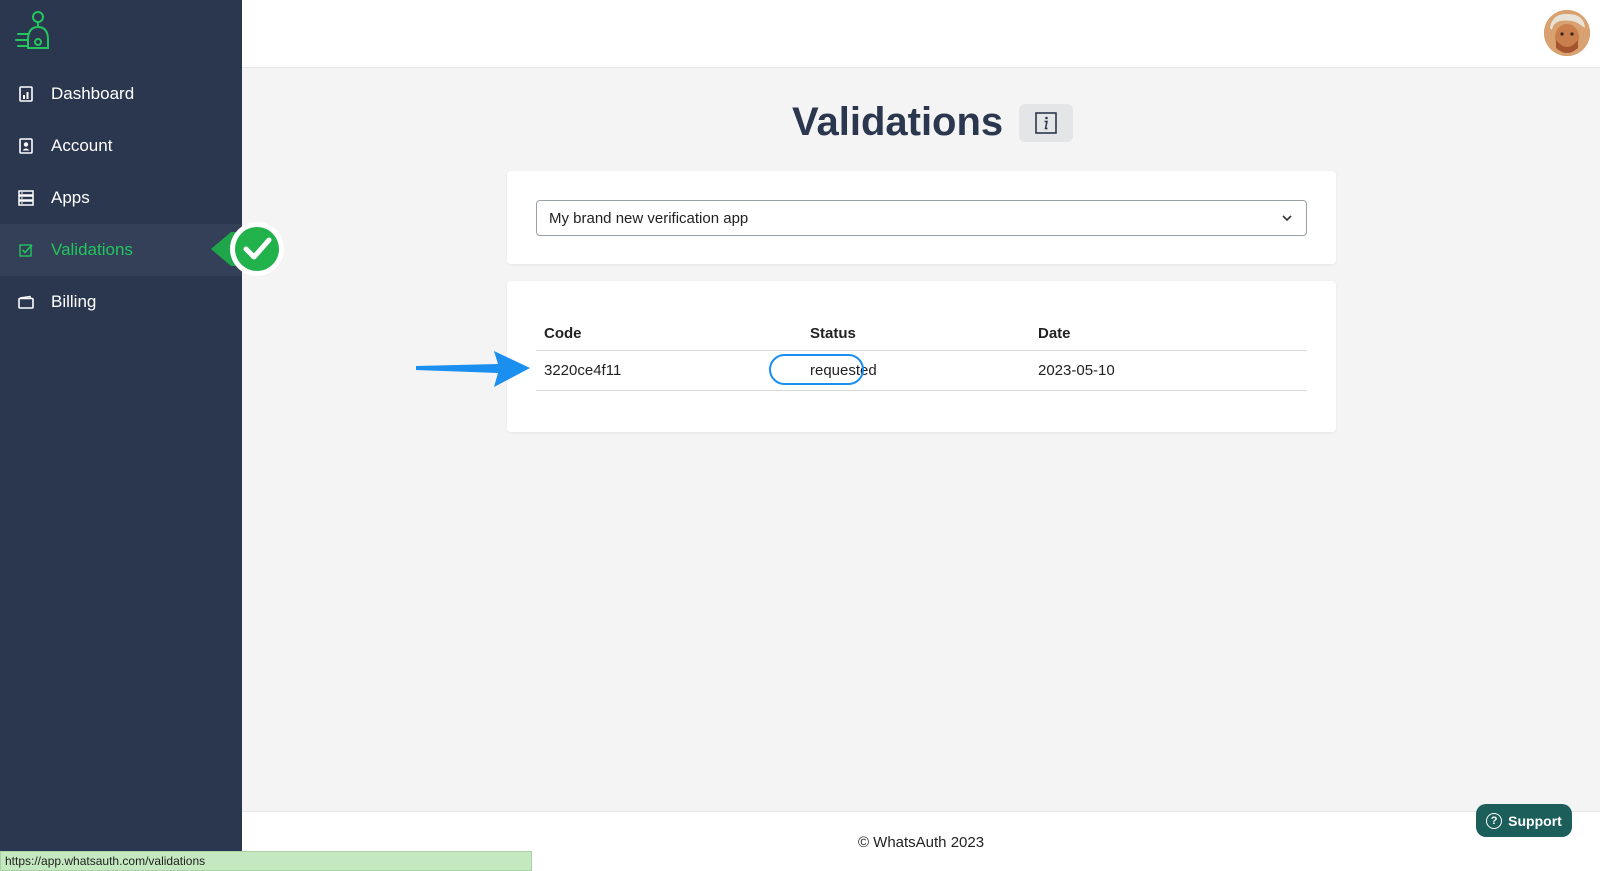  I want to click on sidebar-item-label: Account, so click(82, 145).